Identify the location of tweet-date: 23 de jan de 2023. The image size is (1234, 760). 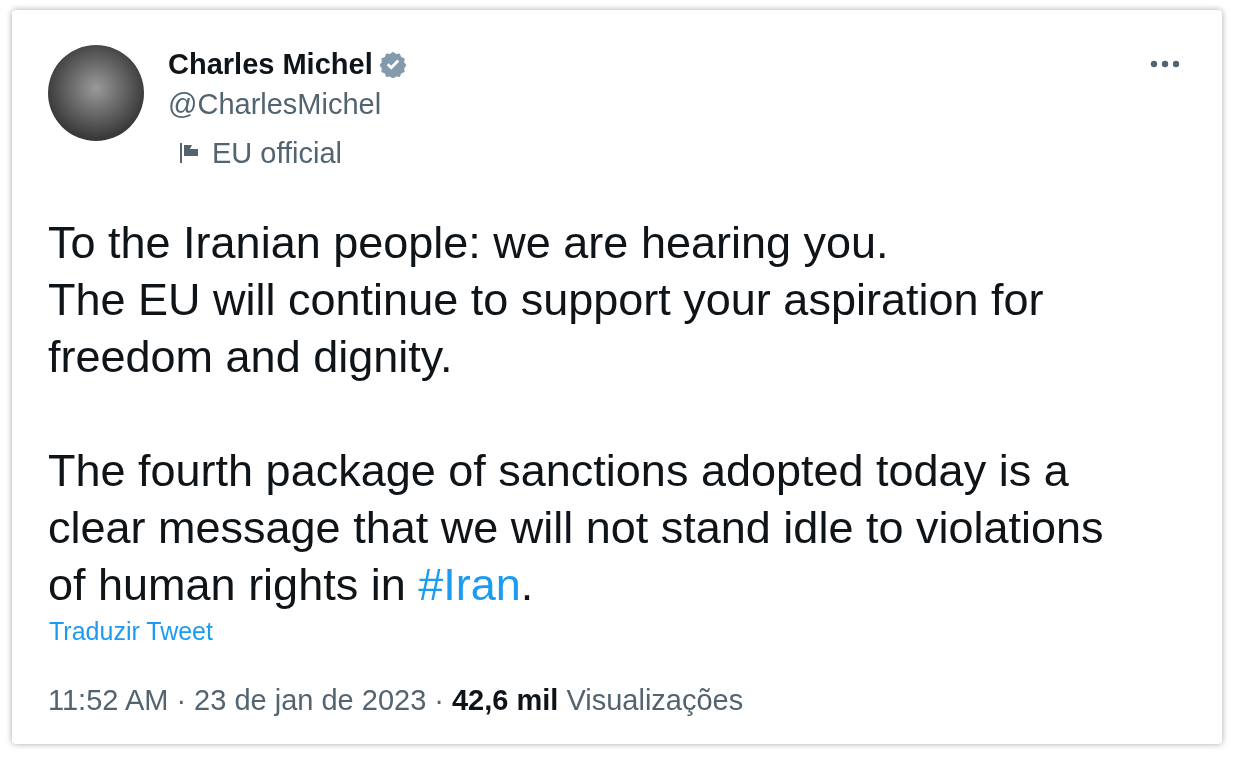
(310, 700).